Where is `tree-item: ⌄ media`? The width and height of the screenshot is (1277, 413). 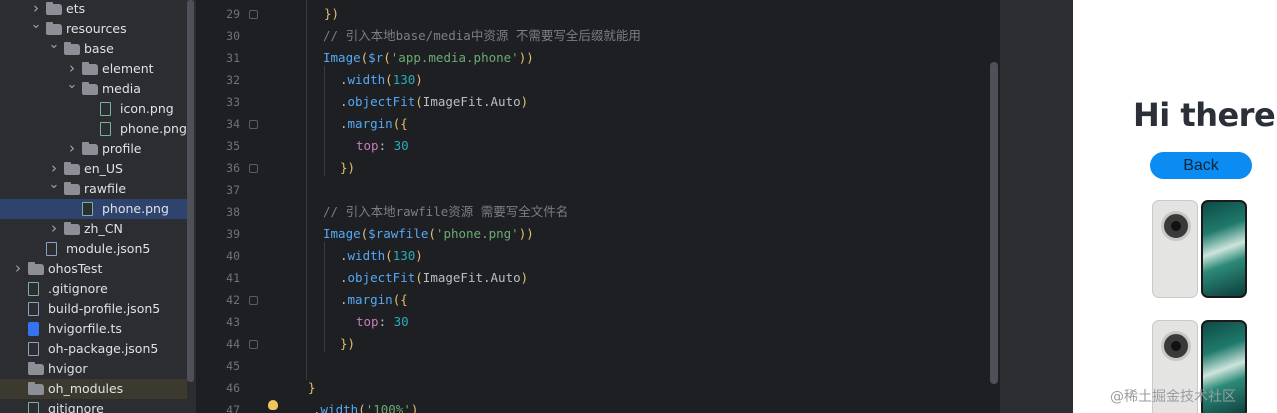
tree-item: ⌄ media is located at coordinates (93, 88).